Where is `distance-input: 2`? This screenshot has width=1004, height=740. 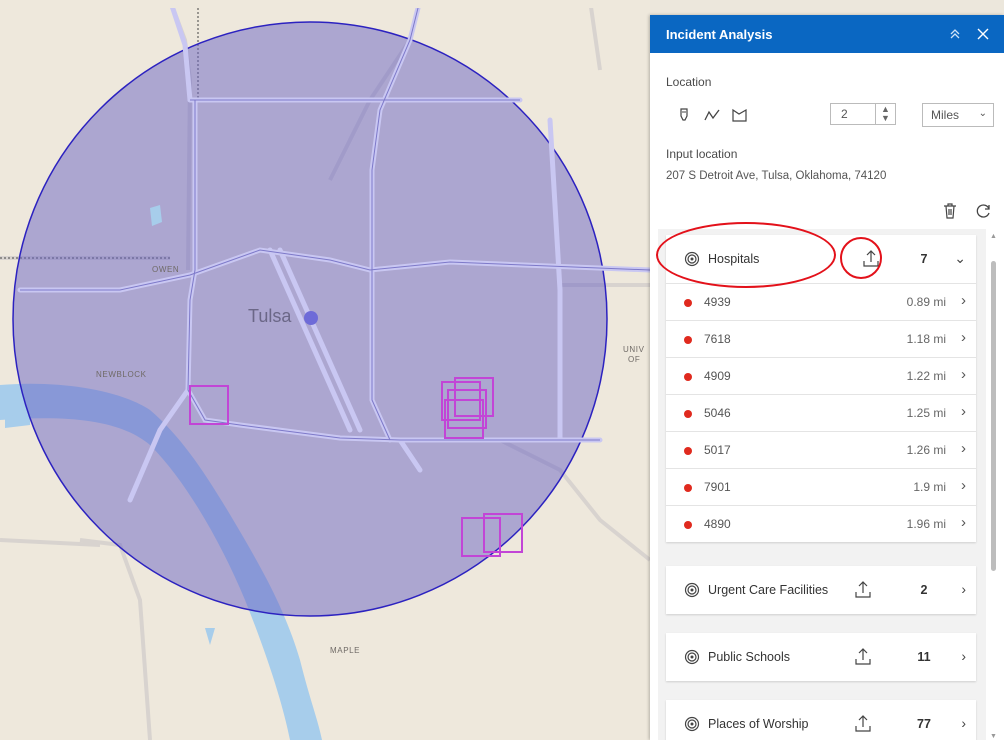 distance-input: 2 is located at coordinates (853, 114).